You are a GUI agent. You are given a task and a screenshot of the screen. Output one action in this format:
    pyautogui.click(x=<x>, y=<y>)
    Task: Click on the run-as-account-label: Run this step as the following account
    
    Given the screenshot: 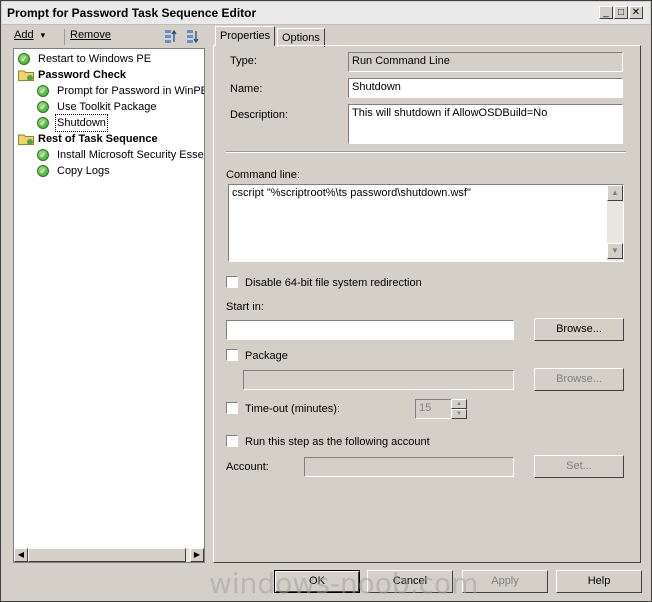 What is the action you would take?
    pyautogui.click(x=337, y=442)
    